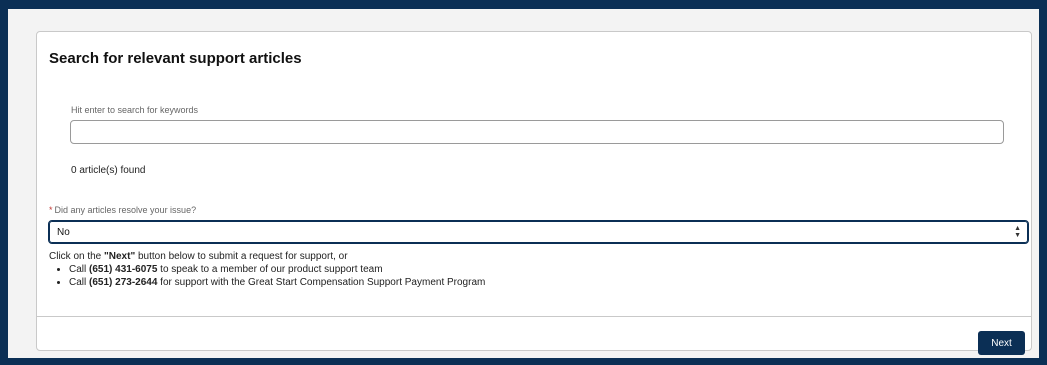  What do you see at coordinates (123, 282) in the screenshot?
I see `phone-number: (651) 273-2644` at bounding box center [123, 282].